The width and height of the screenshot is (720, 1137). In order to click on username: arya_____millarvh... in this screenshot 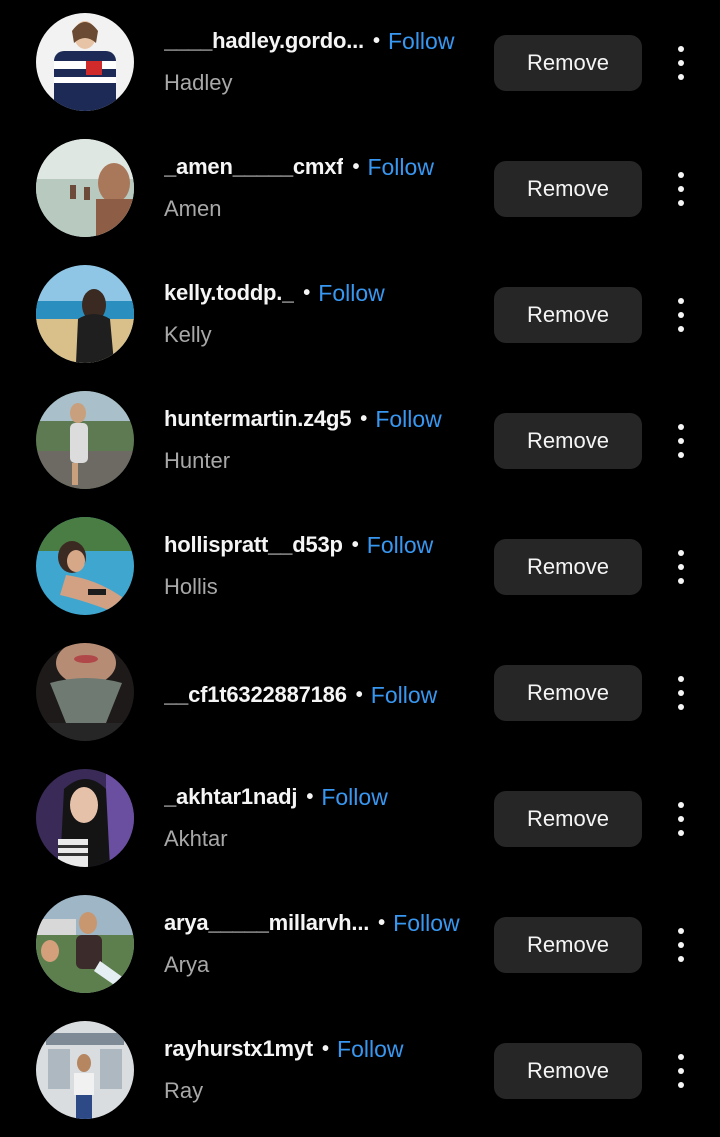, I will do `click(266, 923)`.